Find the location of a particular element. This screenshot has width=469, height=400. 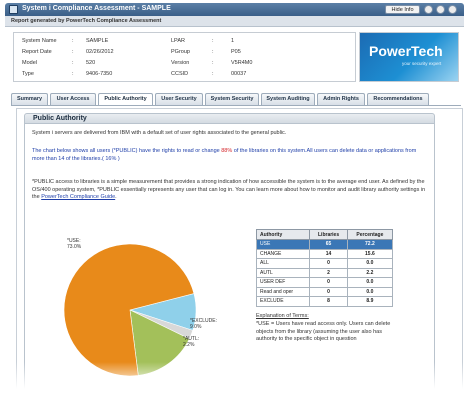

info-value: 9406-7350 is located at coordinates (99, 74).